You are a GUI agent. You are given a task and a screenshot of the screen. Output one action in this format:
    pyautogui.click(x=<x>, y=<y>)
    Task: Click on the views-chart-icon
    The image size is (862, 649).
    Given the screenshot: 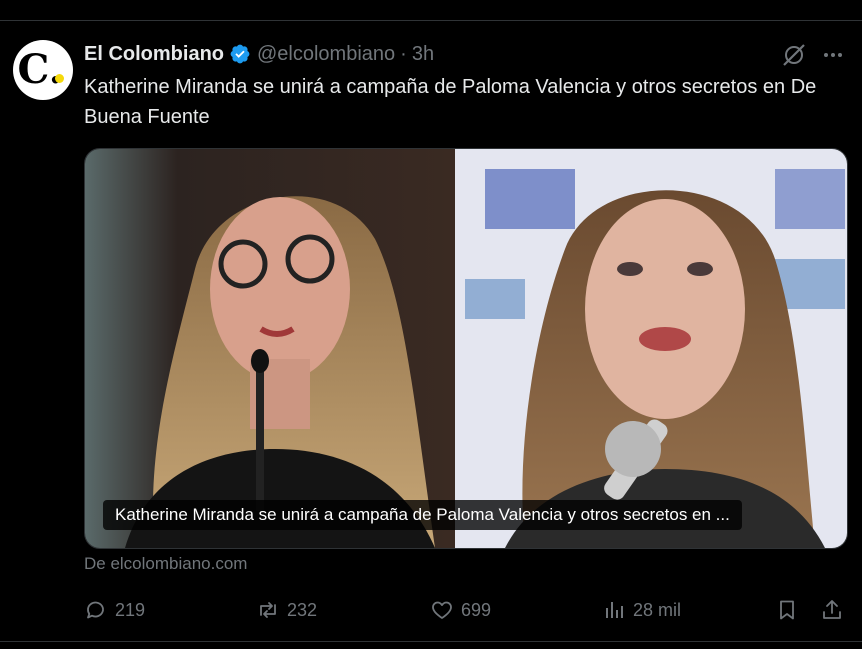 What is the action you would take?
    pyautogui.click(x=614, y=610)
    